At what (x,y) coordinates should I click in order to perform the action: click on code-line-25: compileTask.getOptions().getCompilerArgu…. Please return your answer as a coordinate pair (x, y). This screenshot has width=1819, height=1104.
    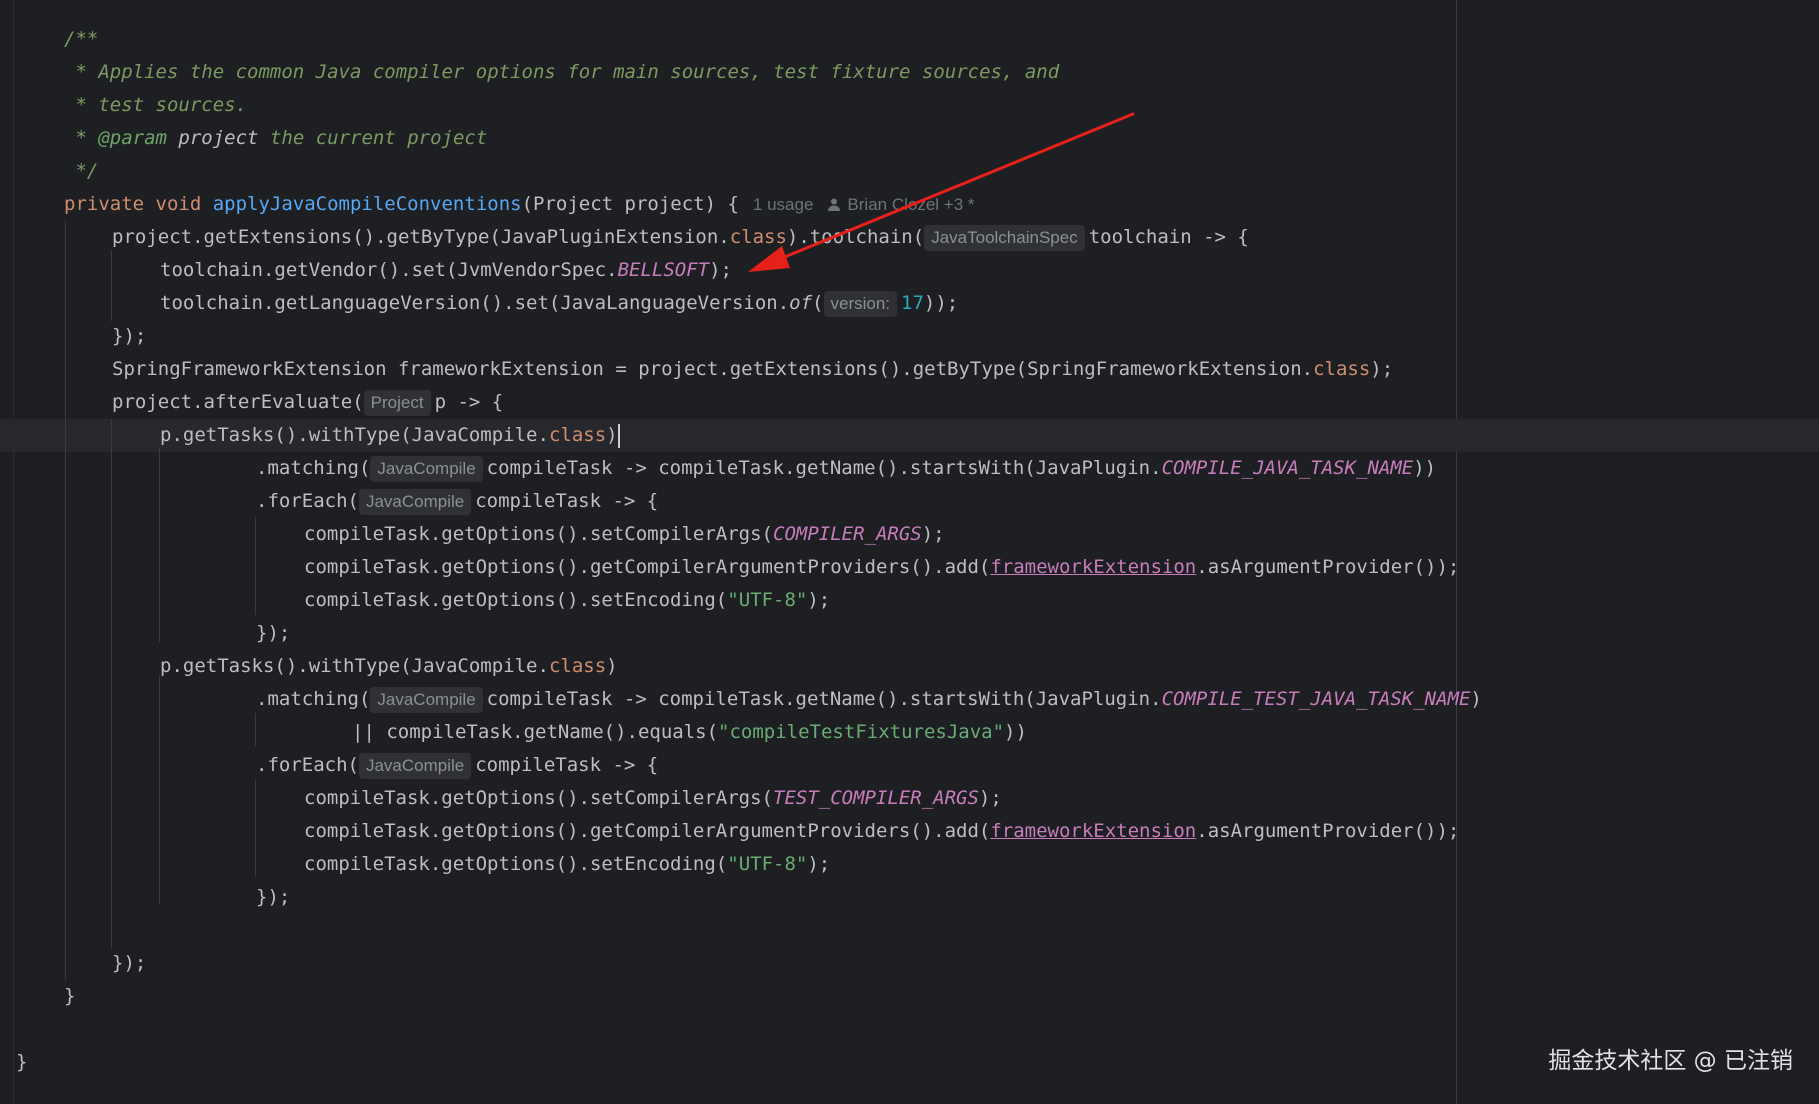
    Looking at the image, I should click on (881, 831).